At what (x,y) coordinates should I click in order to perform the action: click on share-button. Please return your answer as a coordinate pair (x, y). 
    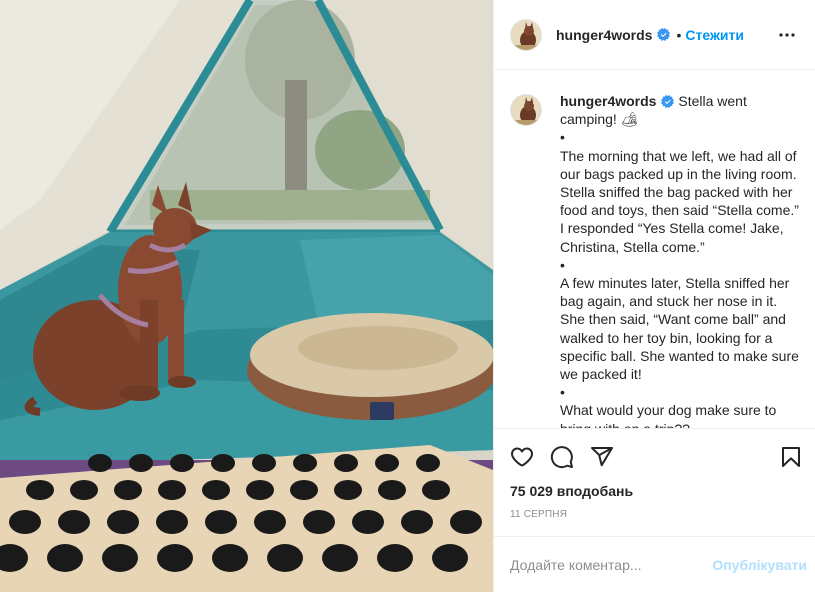
    Looking at the image, I should click on (602, 457).